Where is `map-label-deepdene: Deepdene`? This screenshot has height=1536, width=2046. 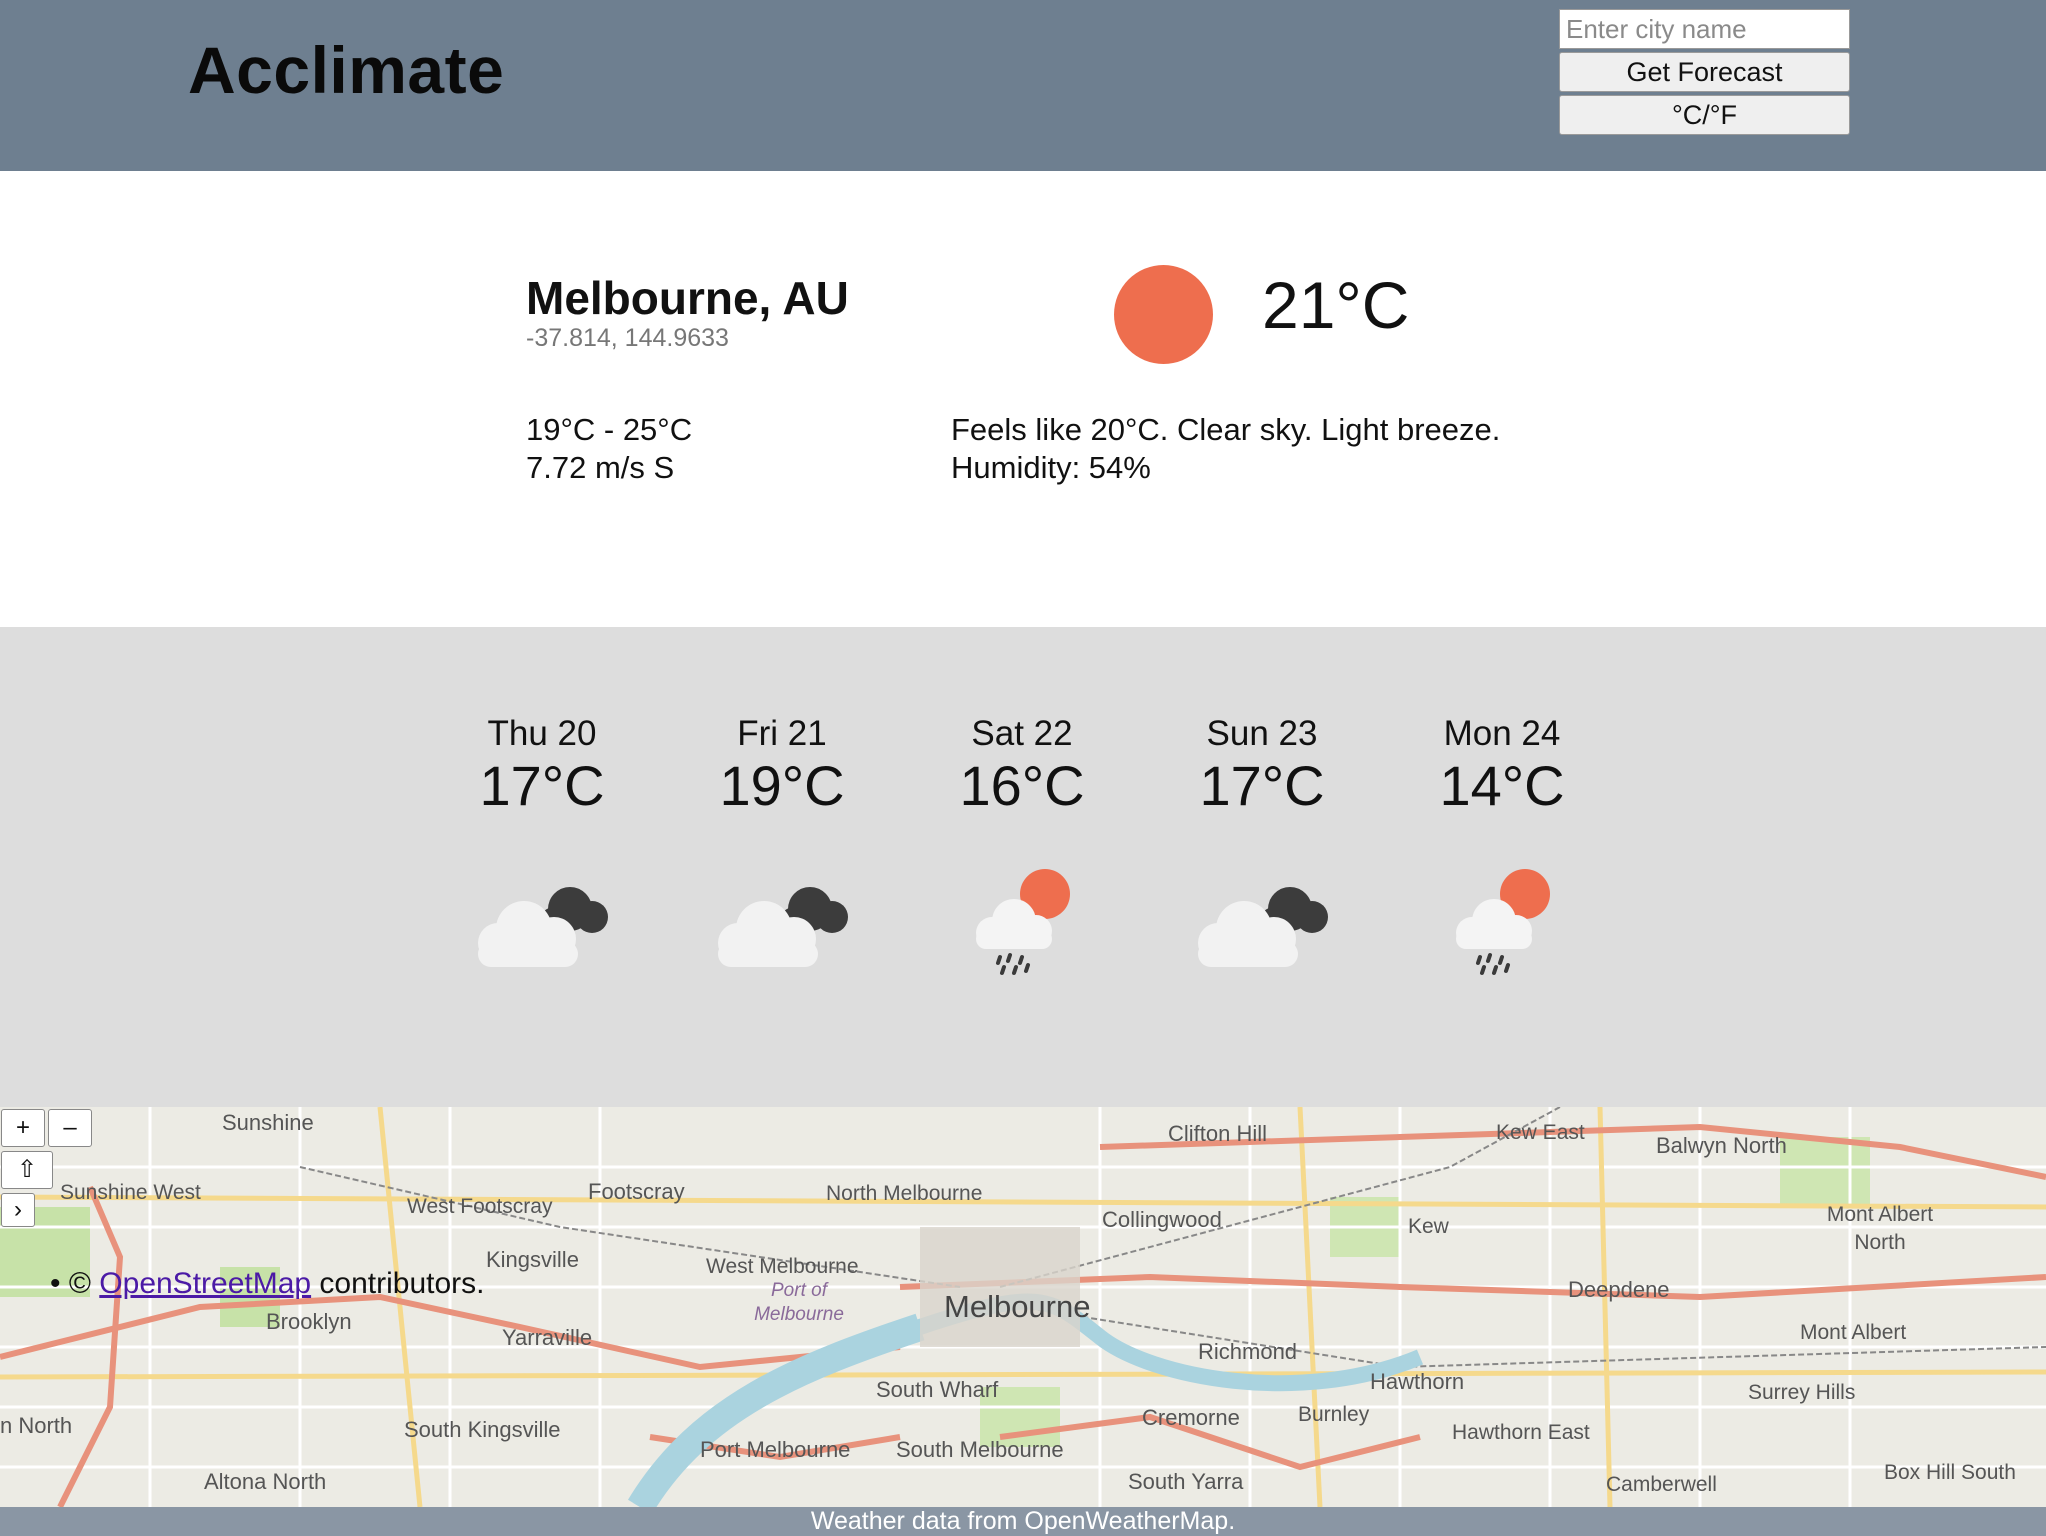 map-label-deepdene: Deepdene is located at coordinates (1619, 1289).